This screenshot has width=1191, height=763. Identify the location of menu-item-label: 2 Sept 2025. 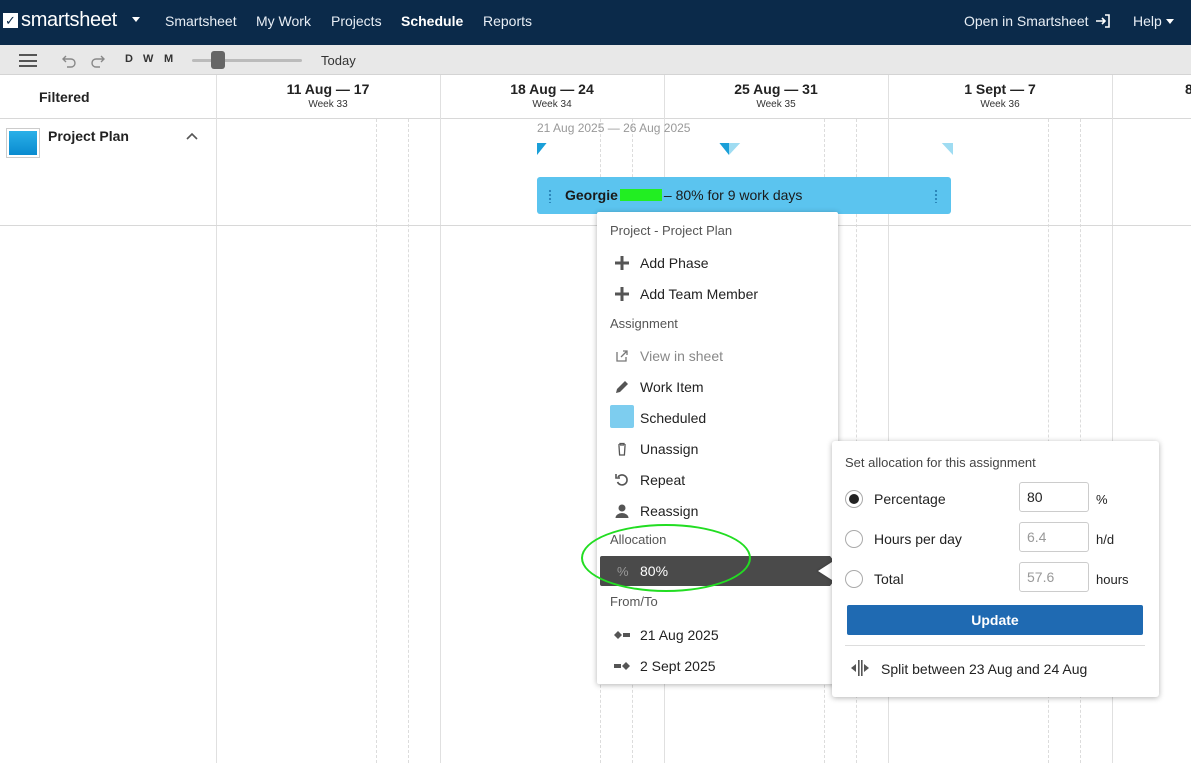
(678, 666).